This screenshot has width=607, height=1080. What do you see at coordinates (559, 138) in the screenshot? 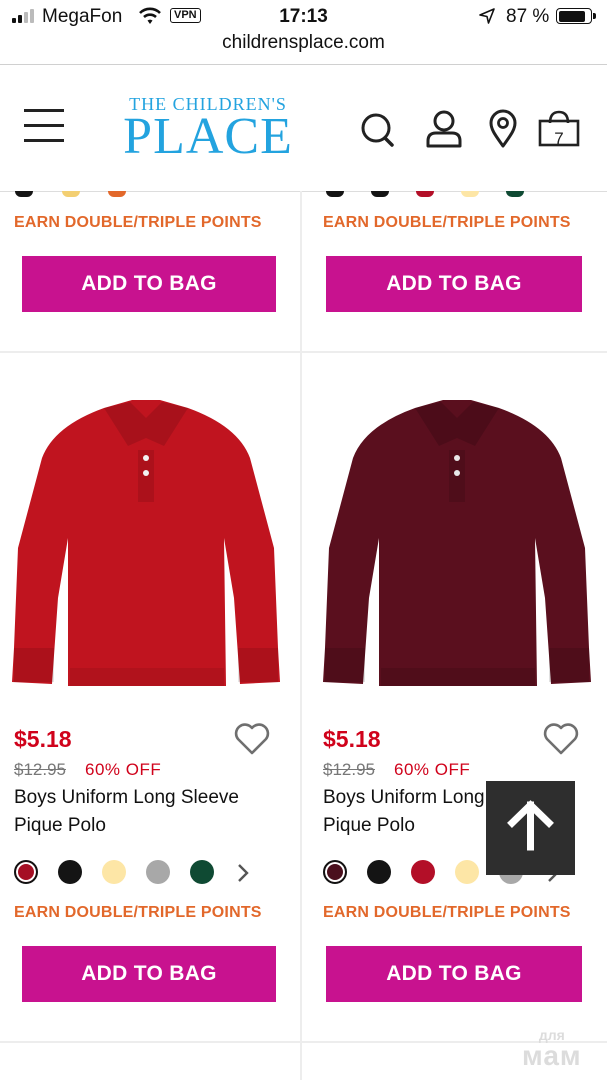
I see `cart-count: 7` at bounding box center [559, 138].